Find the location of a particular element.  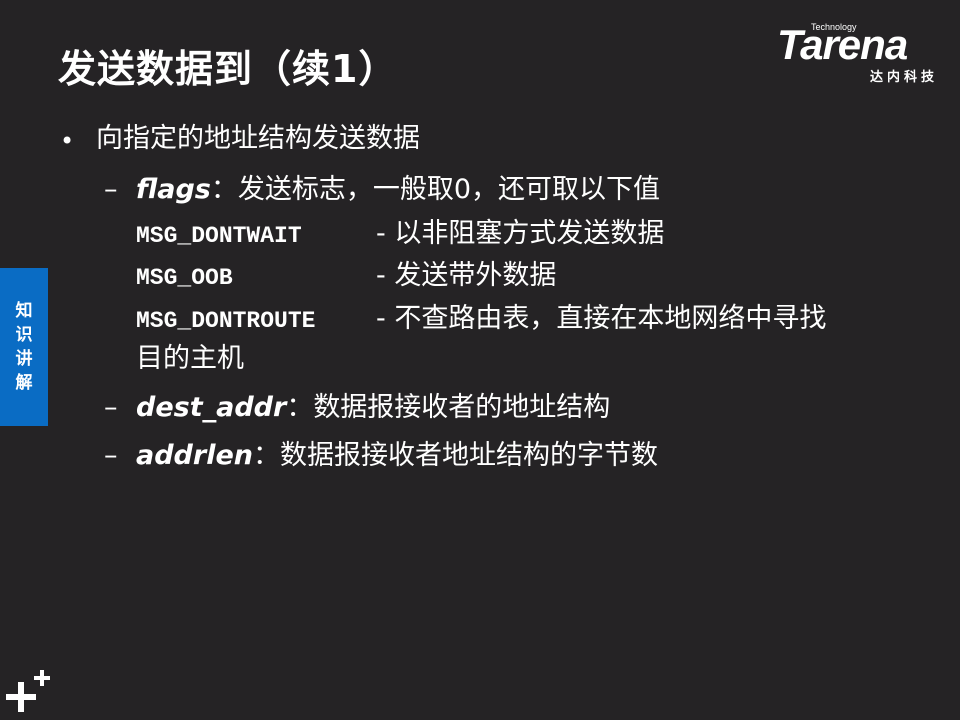

sub-item-addrlen: – addrlen：数据报接收者地址结构的字节数 is located at coordinates (381, 456).